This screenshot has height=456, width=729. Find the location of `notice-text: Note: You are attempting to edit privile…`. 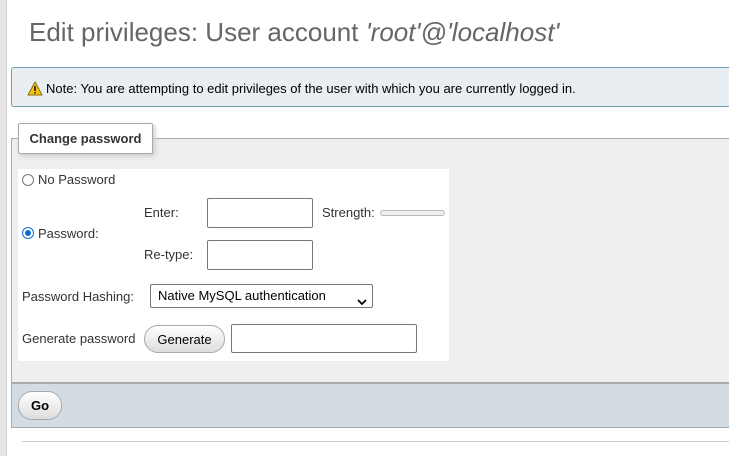

notice-text: Note: You are attempting to edit privile… is located at coordinates (311, 88).